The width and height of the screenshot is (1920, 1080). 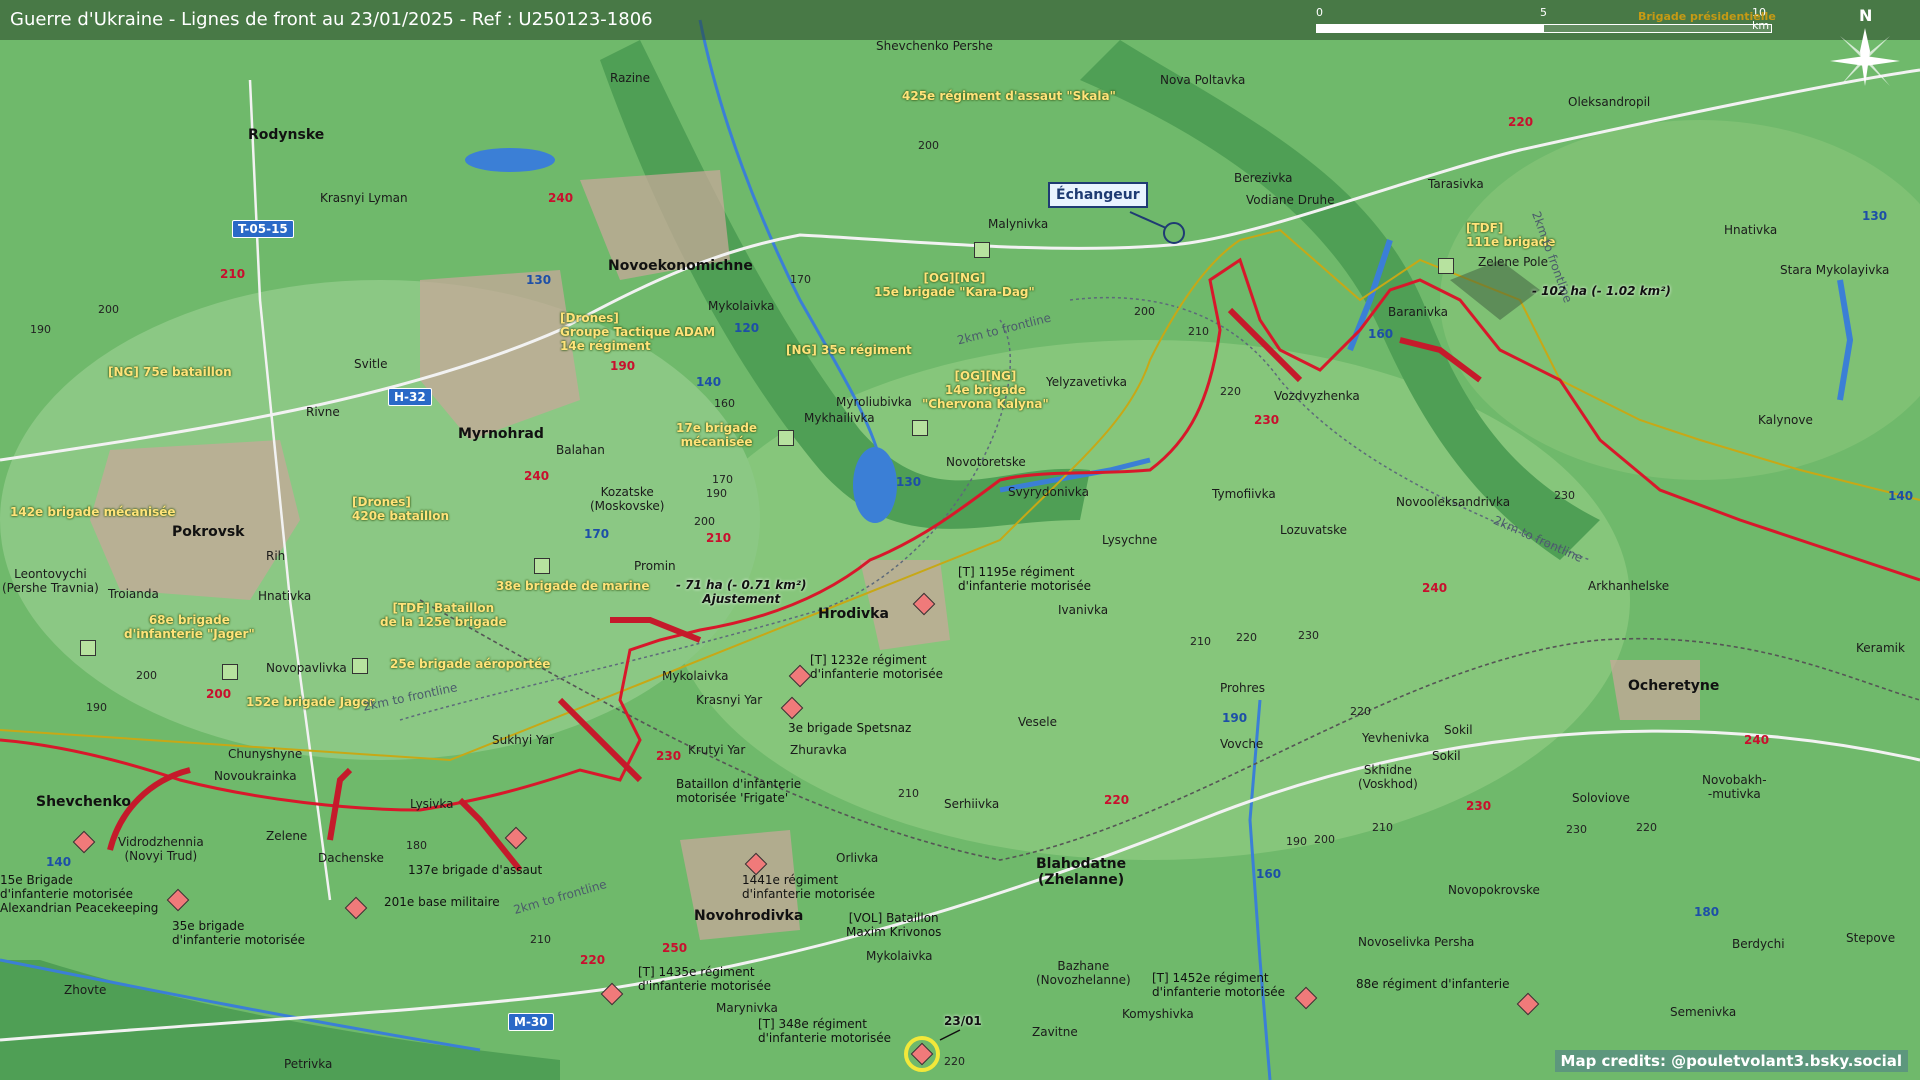 What do you see at coordinates (1290, 200) in the screenshot?
I see `town-vodiane-druhe: Vodiane Druhe` at bounding box center [1290, 200].